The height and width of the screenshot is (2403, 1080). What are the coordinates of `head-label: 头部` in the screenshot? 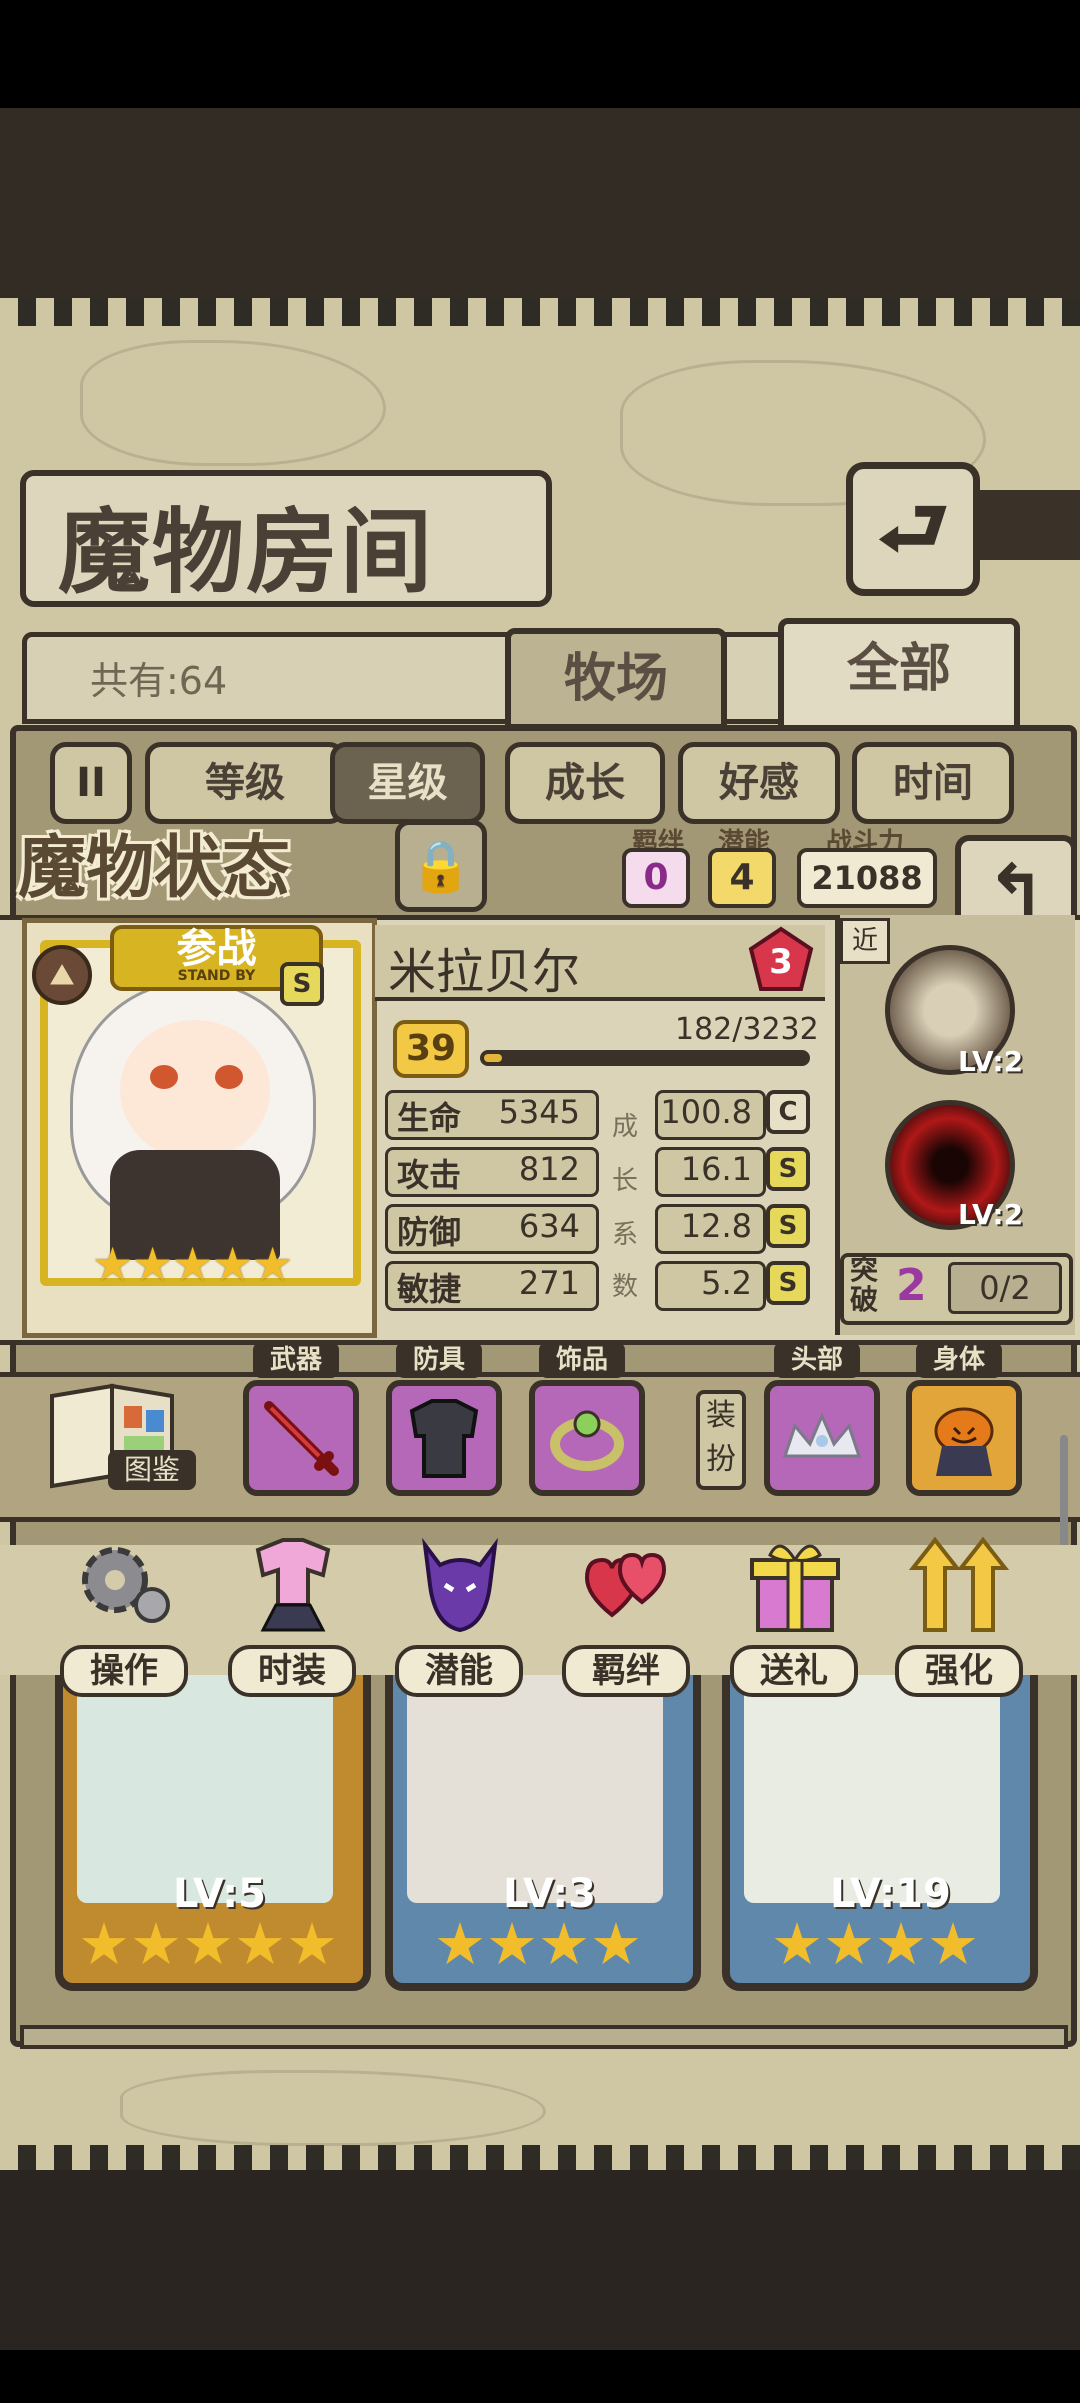 It's located at (817, 1360).